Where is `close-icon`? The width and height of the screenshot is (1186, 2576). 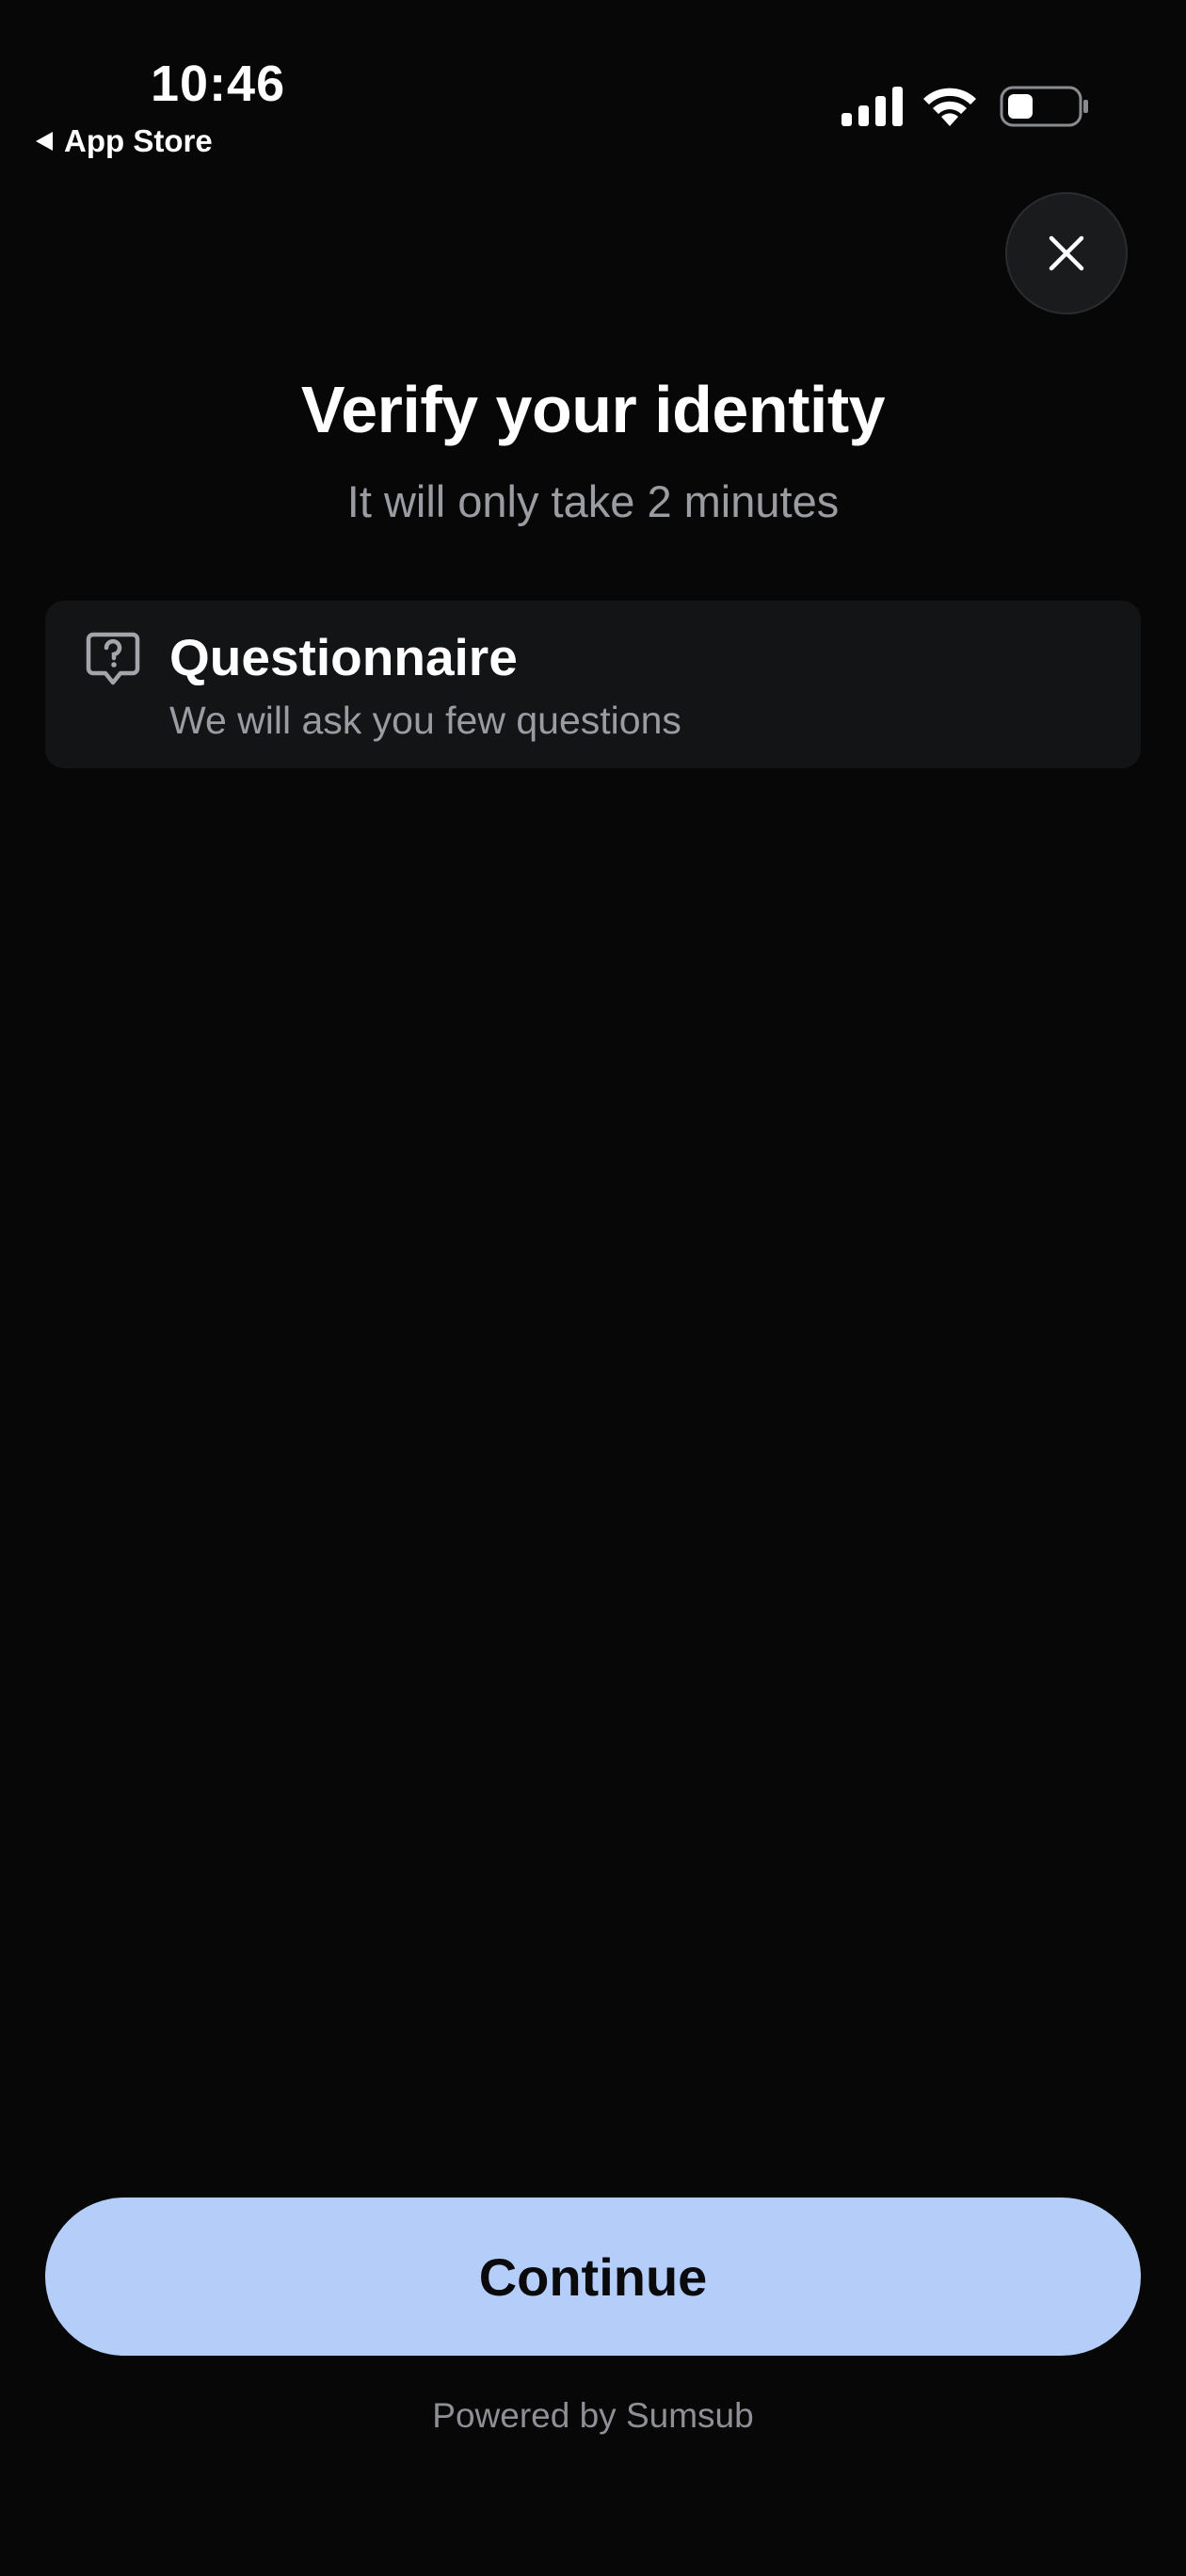
close-icon is located at coordinates (1066, 253).